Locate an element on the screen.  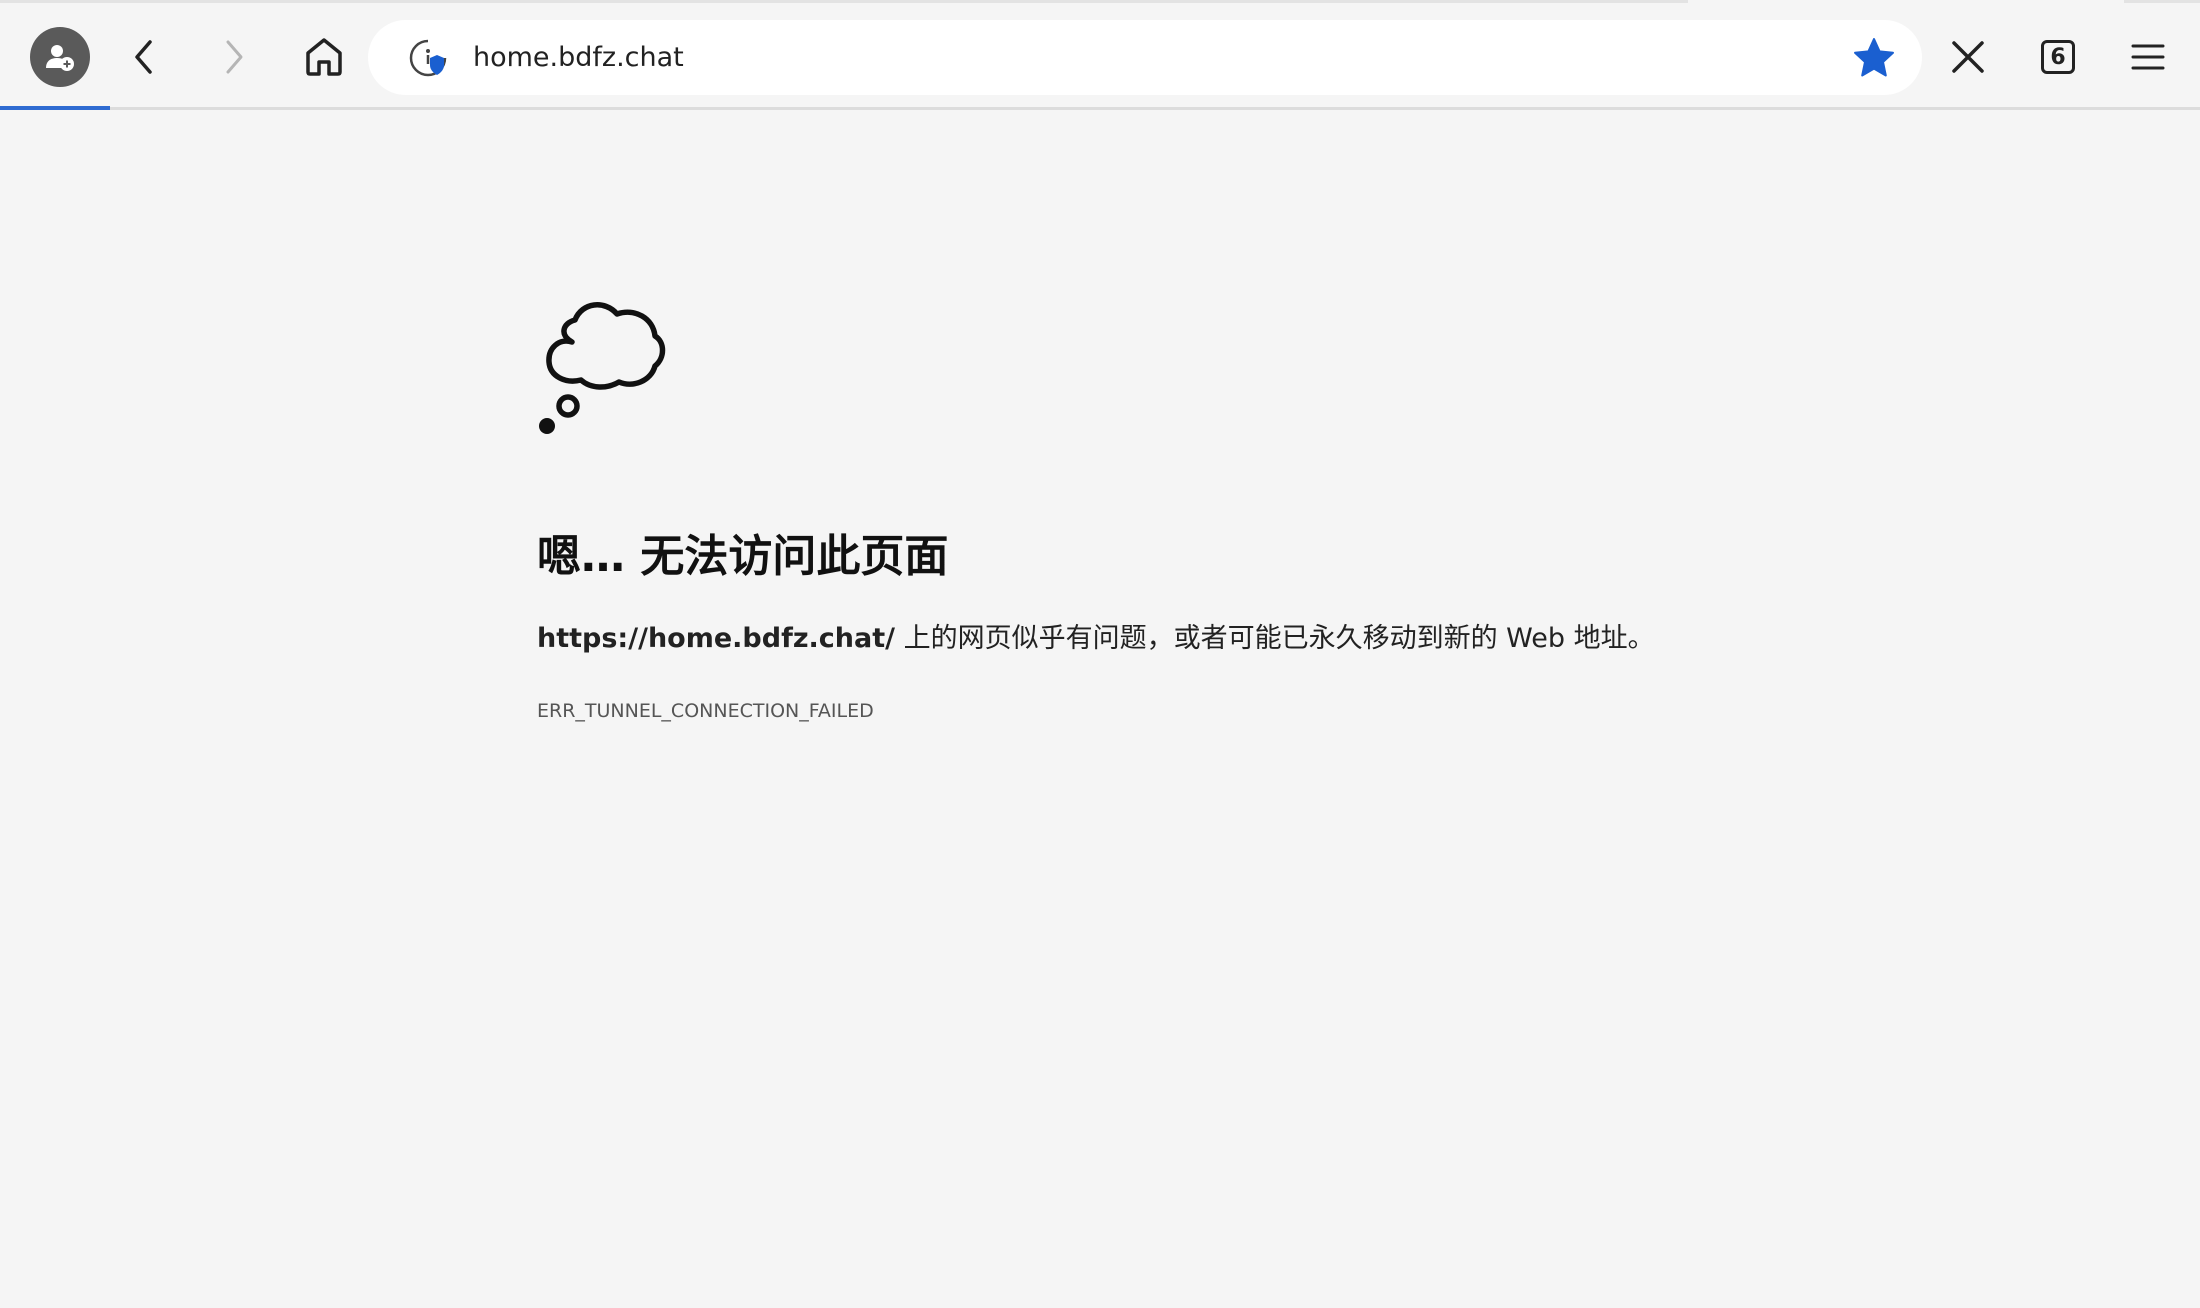
hamburger-menu-icon is located at coordinates (2148, 57).